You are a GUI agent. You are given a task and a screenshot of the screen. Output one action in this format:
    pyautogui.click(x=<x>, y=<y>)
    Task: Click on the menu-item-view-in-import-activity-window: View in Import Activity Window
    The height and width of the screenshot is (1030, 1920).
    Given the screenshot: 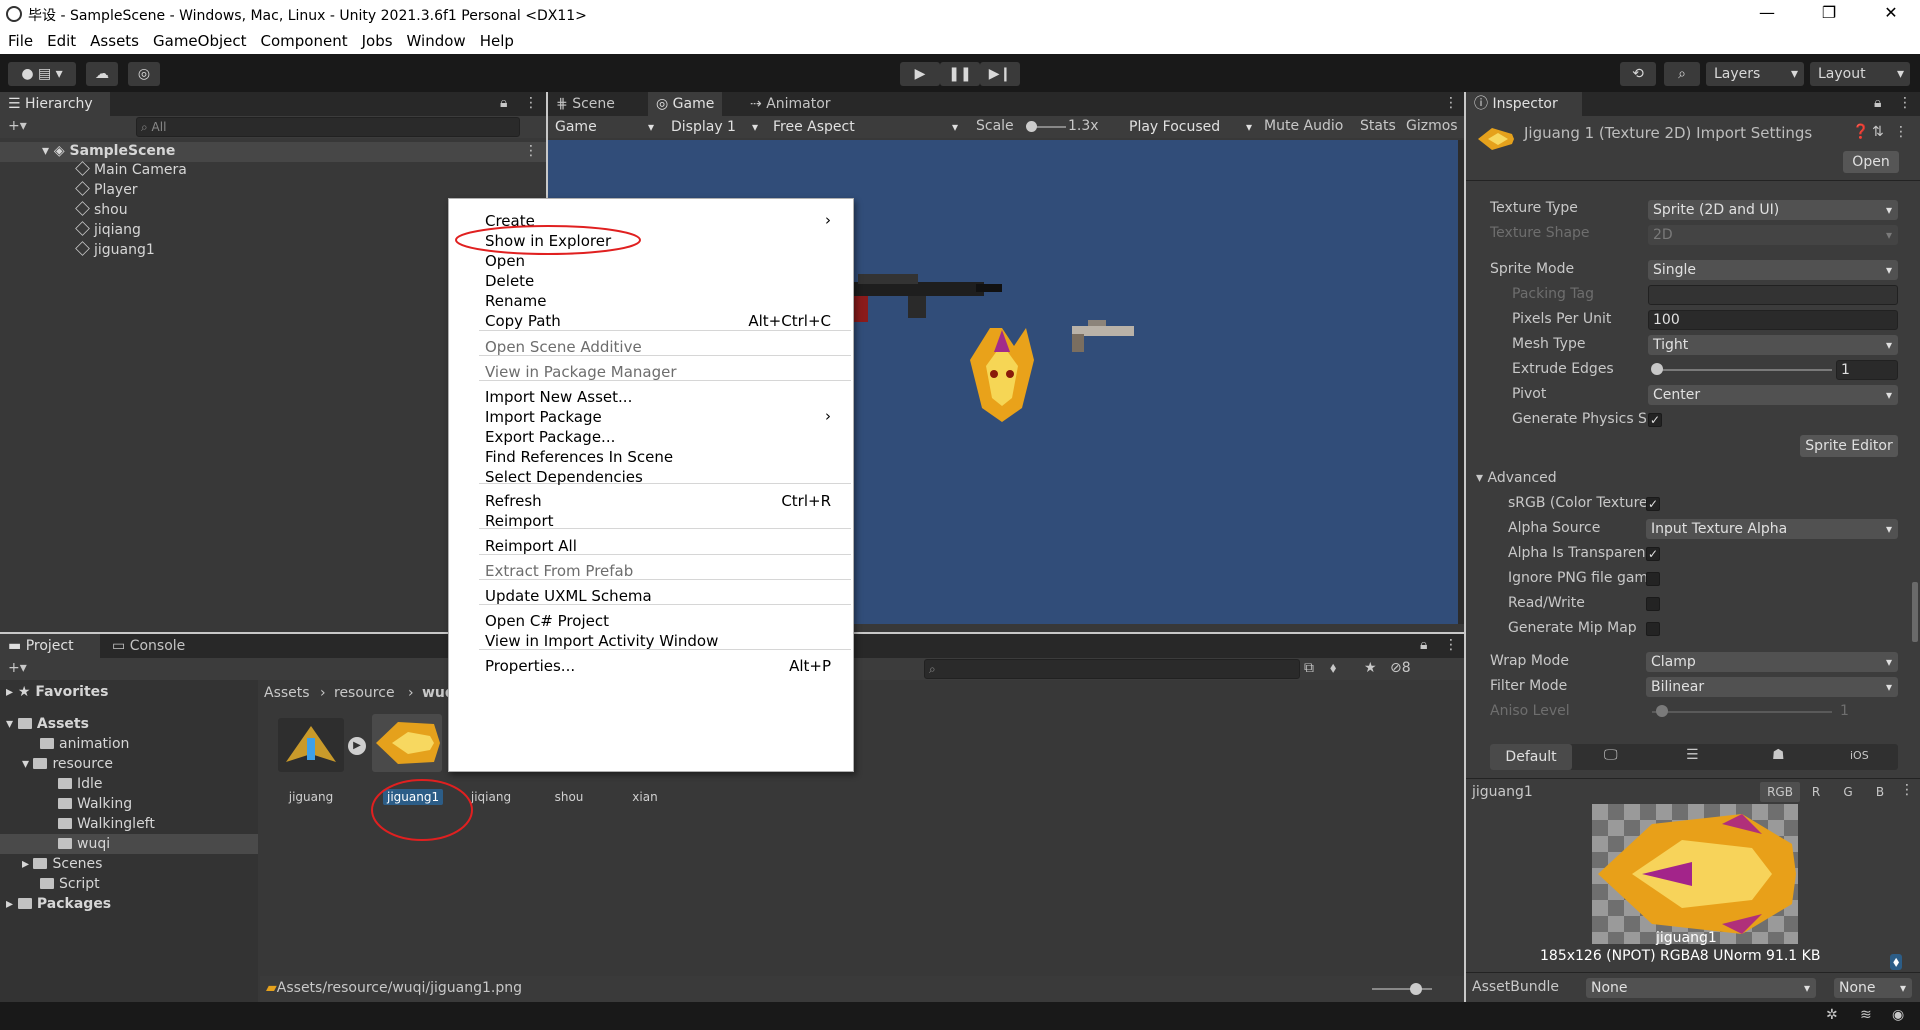 What is the action you would take?
    pyautogui.click(x=651, y=641)
    